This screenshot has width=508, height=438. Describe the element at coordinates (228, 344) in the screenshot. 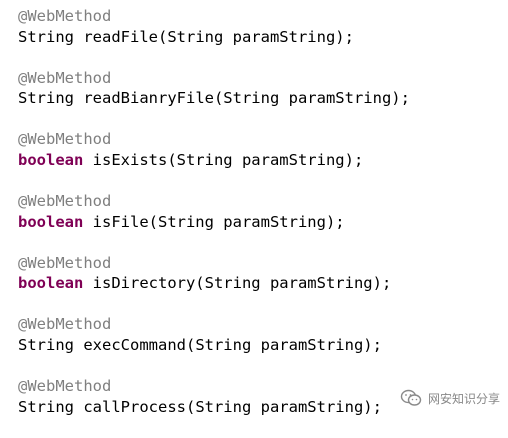

I see `method-signature: execCommand(String paramString);` at that location.